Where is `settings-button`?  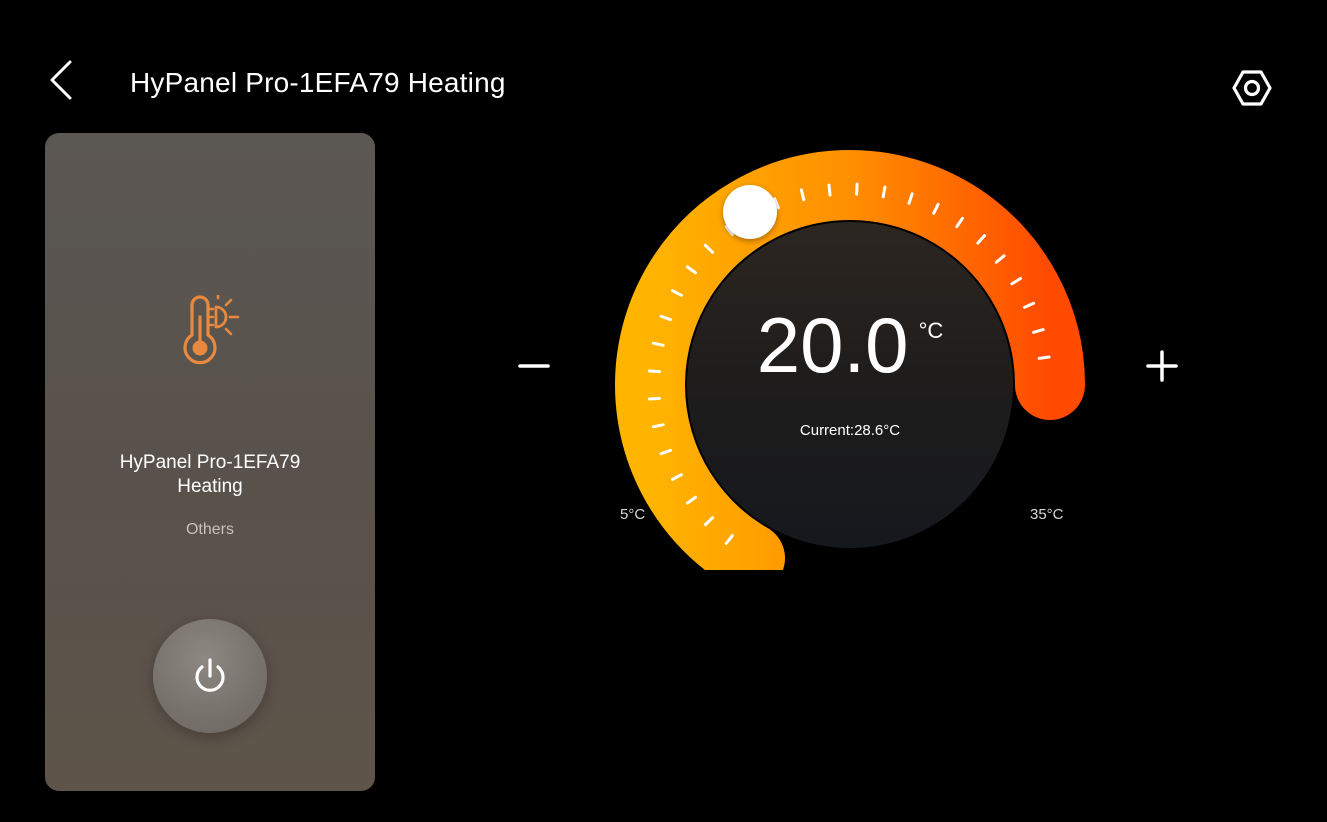 settings-button is located at coordinates (1252, 88).